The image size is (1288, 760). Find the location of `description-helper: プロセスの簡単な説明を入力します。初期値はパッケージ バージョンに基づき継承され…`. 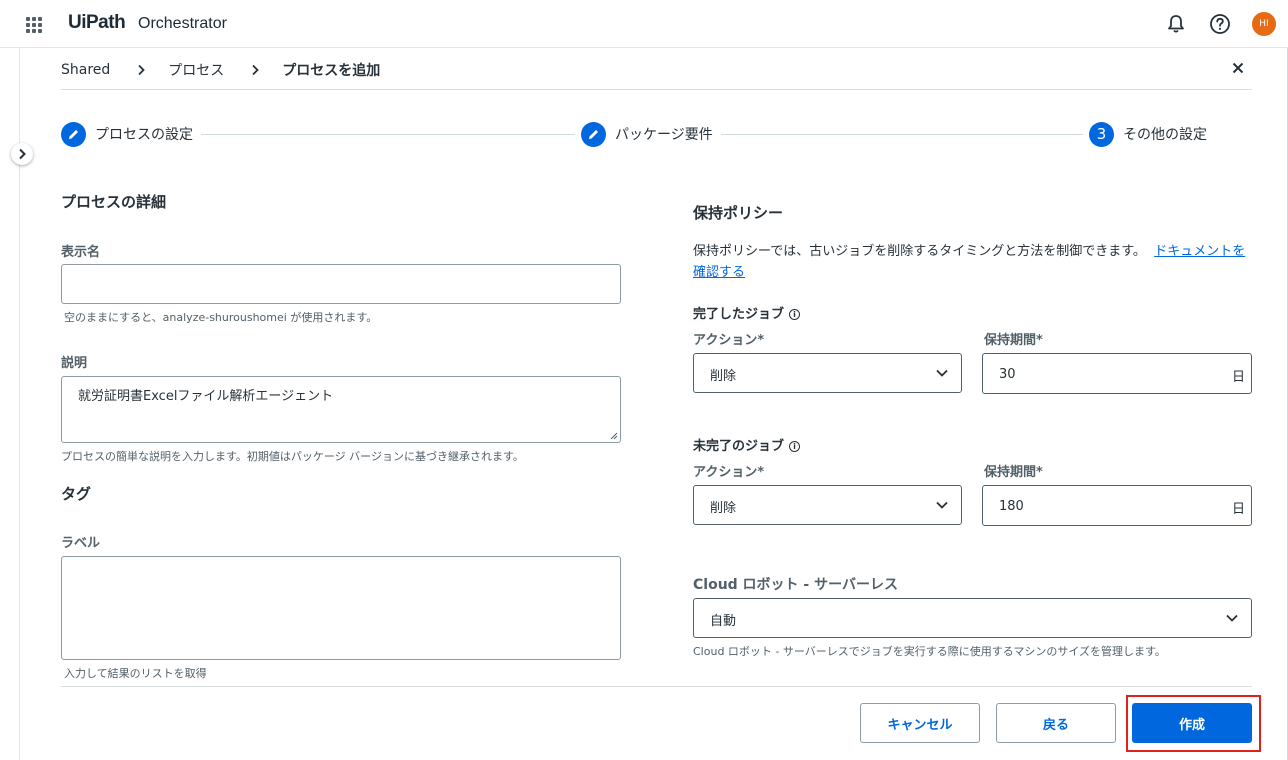

description-helper: プロセスの簡単な説明を入力します。初期値はパッケージ バージョンに基づき継承され… is located at coordinates (292, 456).